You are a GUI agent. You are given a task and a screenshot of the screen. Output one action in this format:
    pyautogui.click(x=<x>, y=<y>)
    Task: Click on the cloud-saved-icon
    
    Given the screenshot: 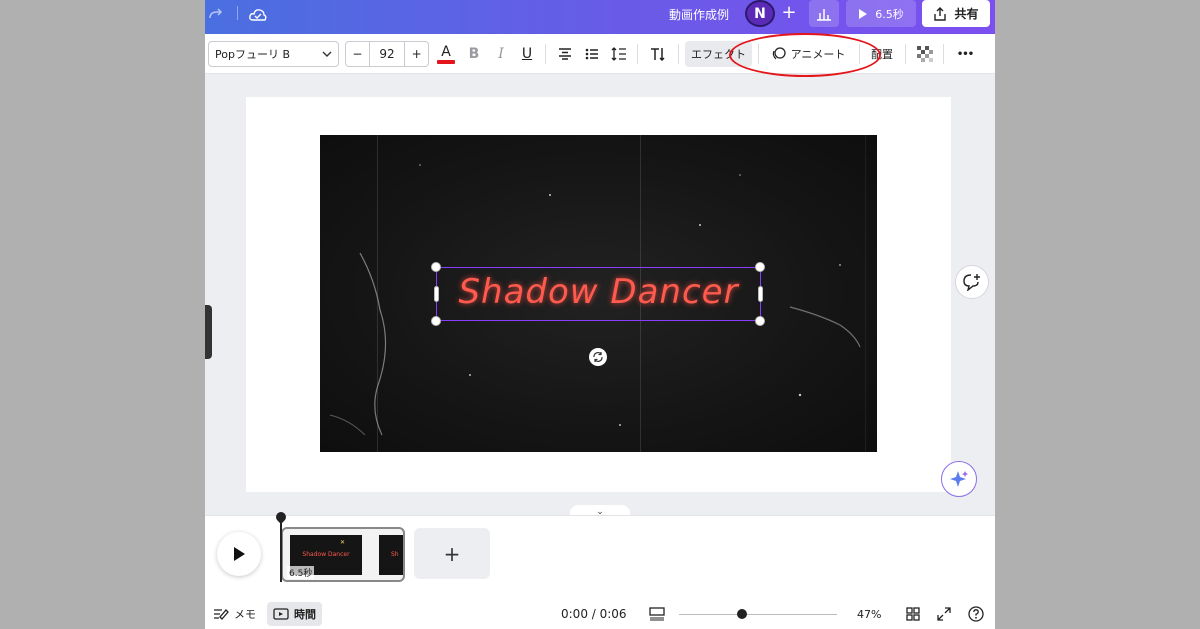 What is the action you would take?
    pyautogui.click(x=258, y=15)
    